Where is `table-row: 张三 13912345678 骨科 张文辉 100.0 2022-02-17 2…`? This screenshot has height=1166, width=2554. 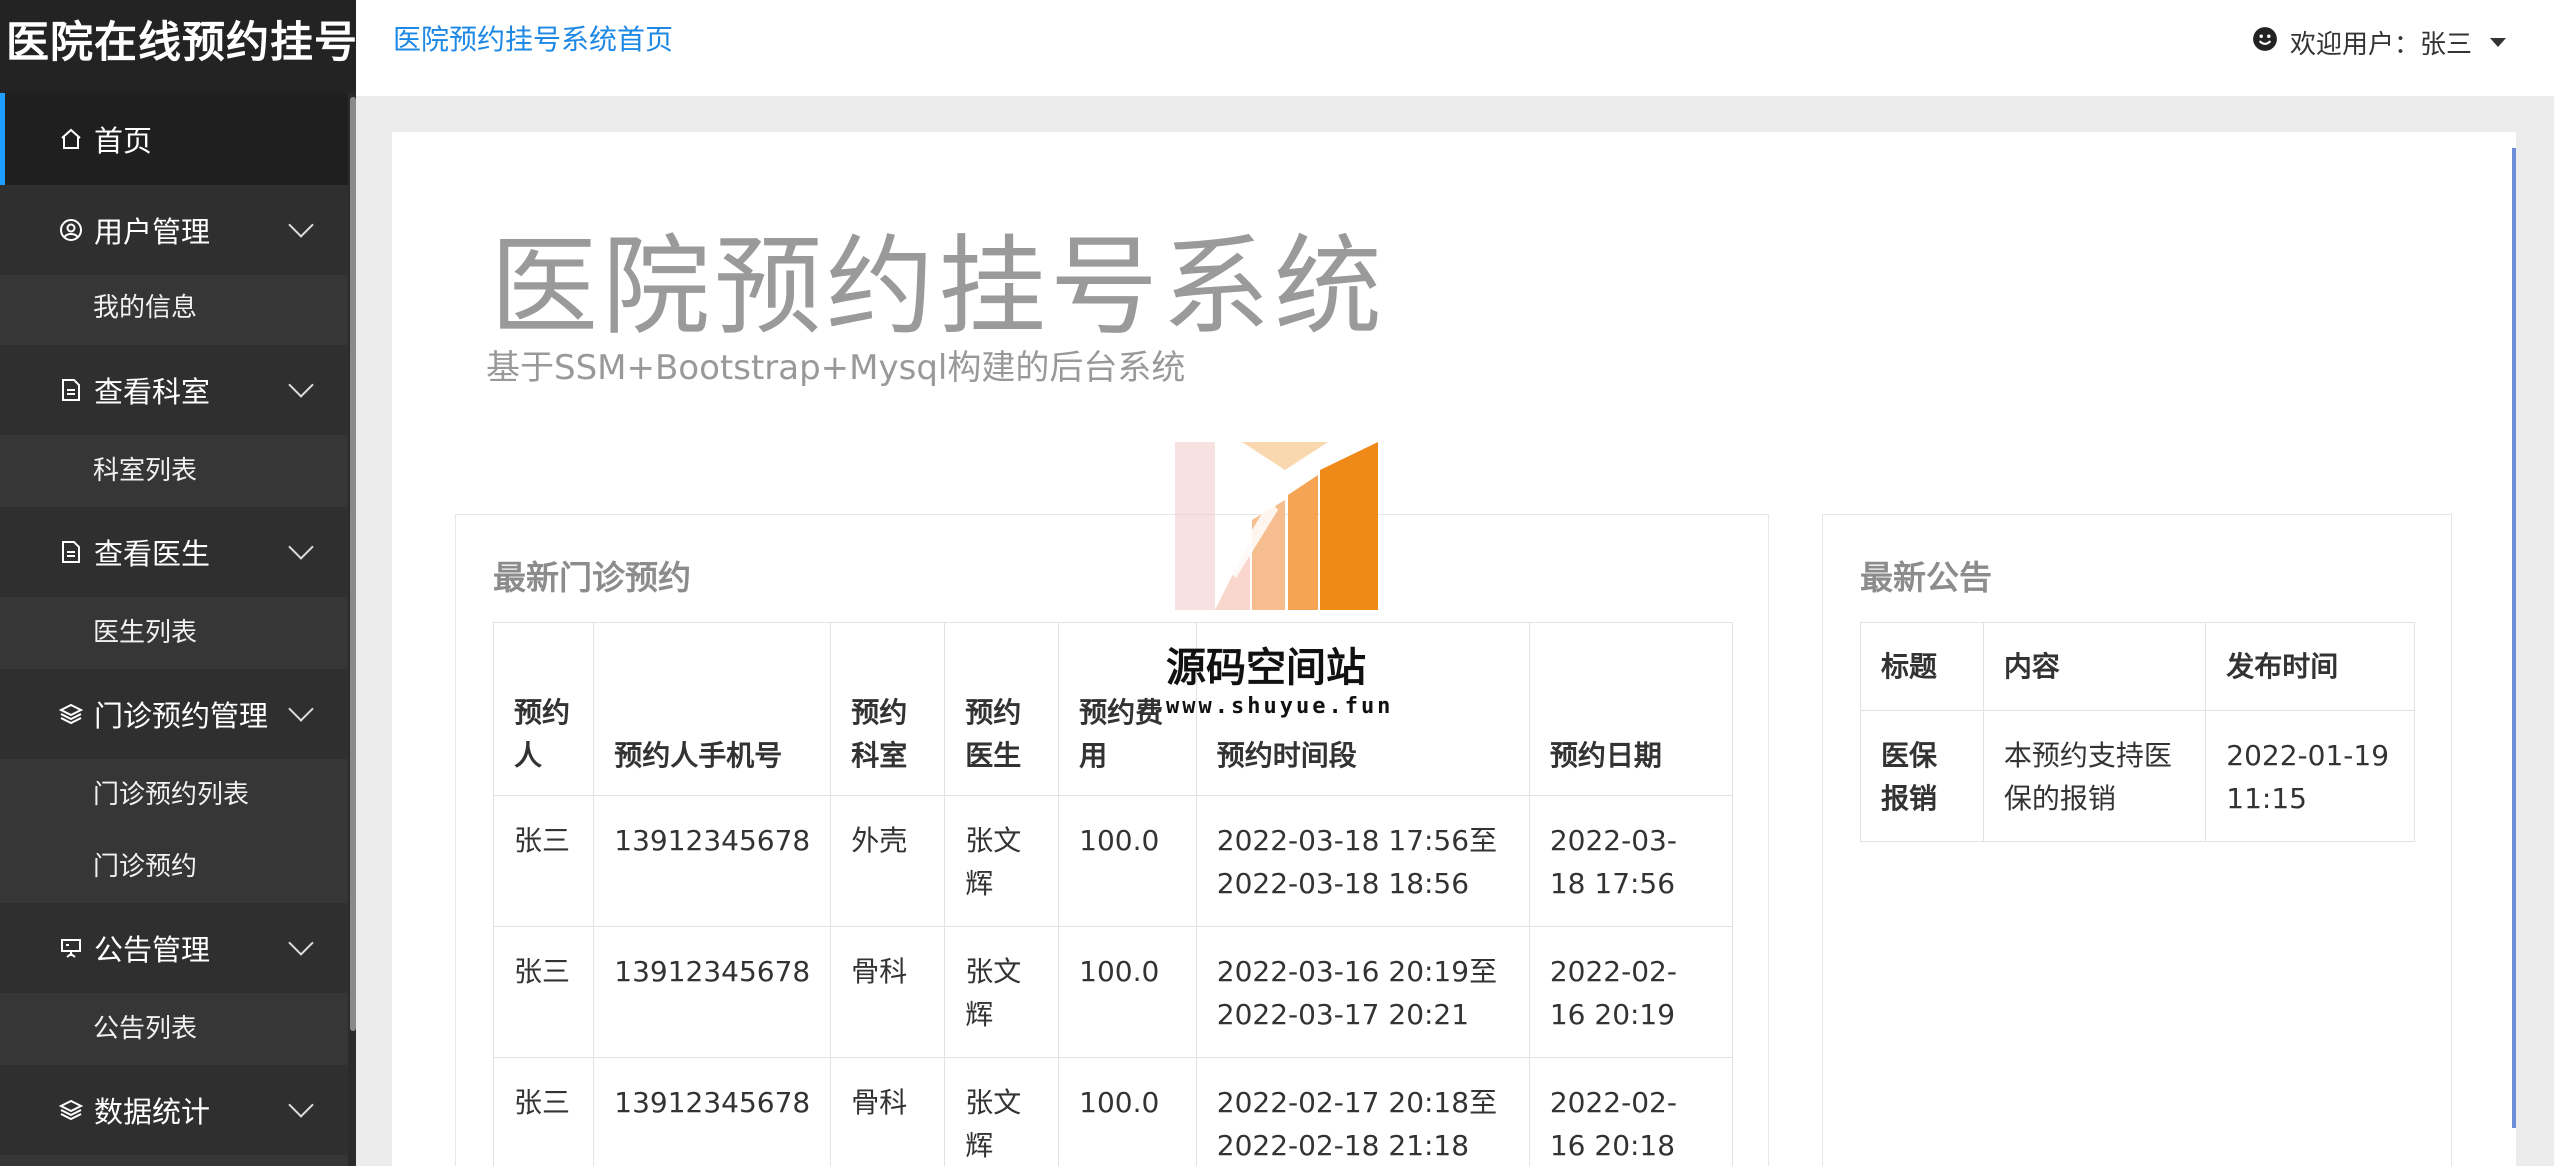
table-row: 张三 13912345678 骨科 张文辉 100.0 2022-02-17 2… is located at coordinates (1113, 1111).